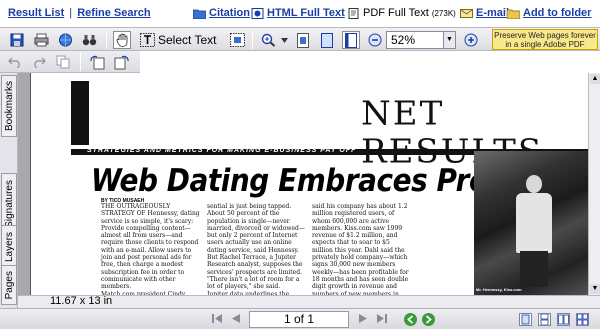 This screenshot has height=329, width=600. Describe the element at coordinates (403, 40) in the screenshot. I see `zoom-level-value: 52%` at that location.